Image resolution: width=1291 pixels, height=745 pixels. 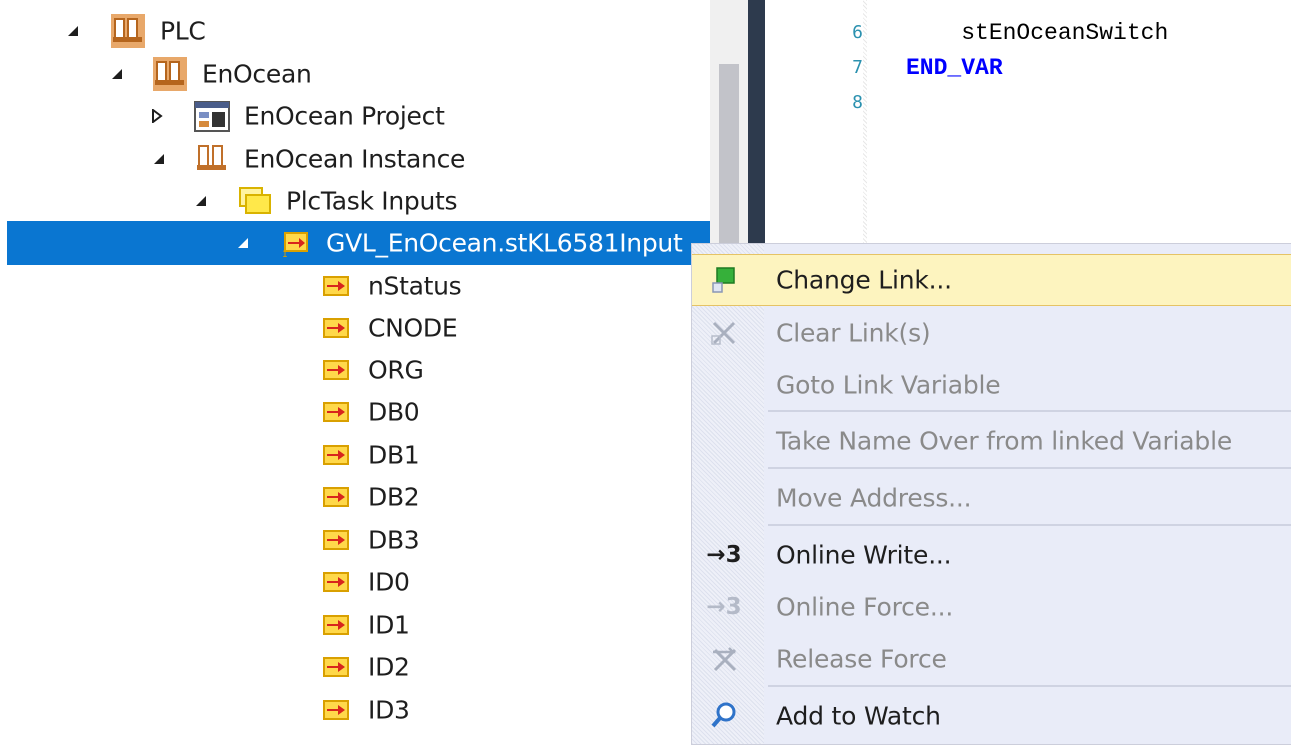 I want to click on tree-item-variable: DB2, so click(x=355, y=497).